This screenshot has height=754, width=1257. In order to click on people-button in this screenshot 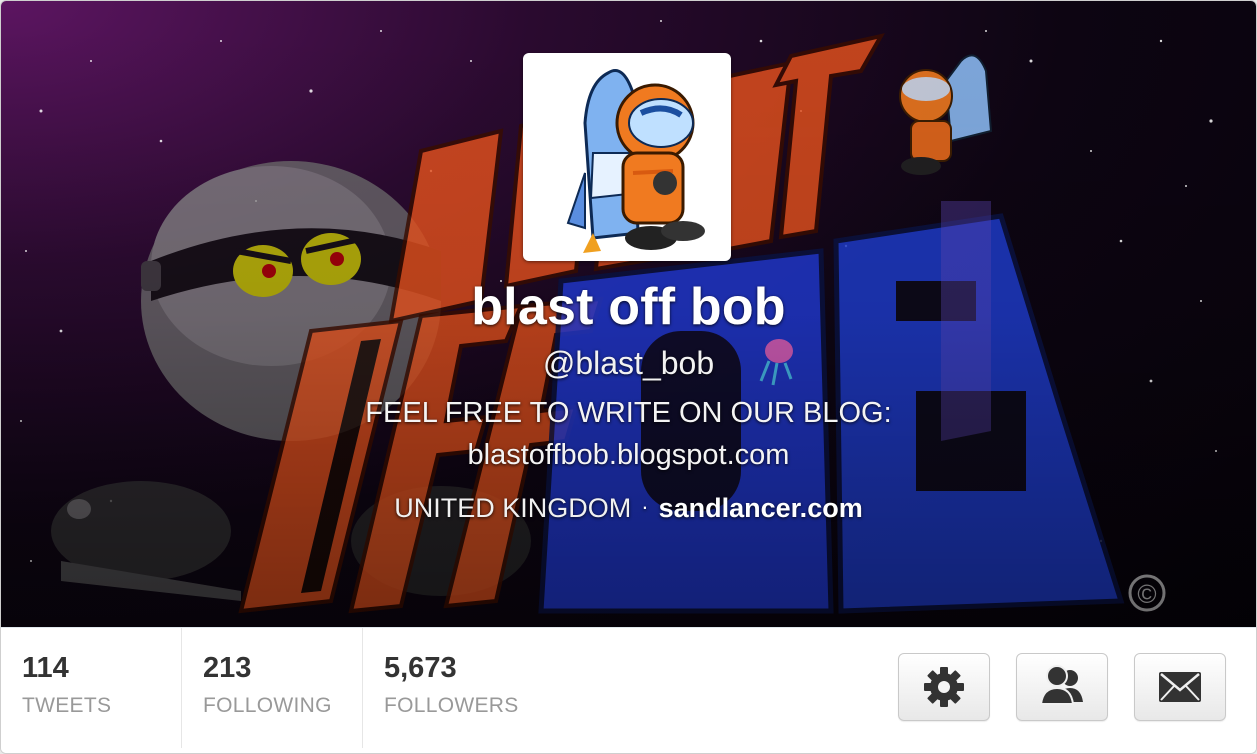, I will do `click(1062, 687)`.